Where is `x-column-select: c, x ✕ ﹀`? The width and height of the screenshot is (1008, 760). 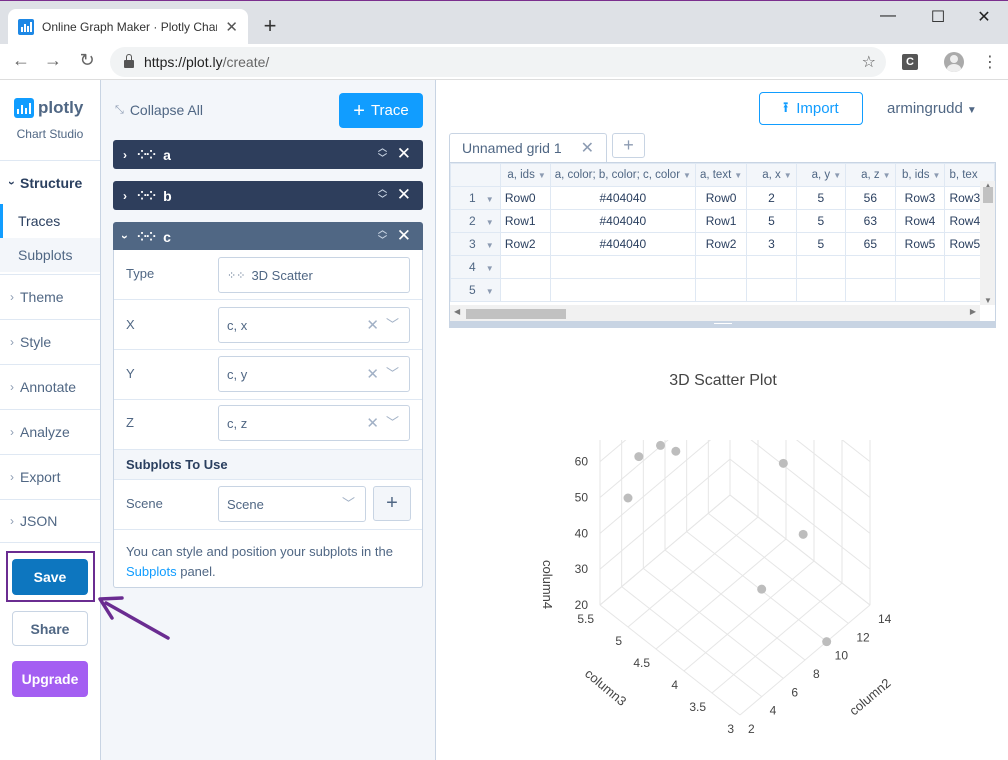 x-column-select: c, x ✕ ﹀ is located at coordinates (314, 325).